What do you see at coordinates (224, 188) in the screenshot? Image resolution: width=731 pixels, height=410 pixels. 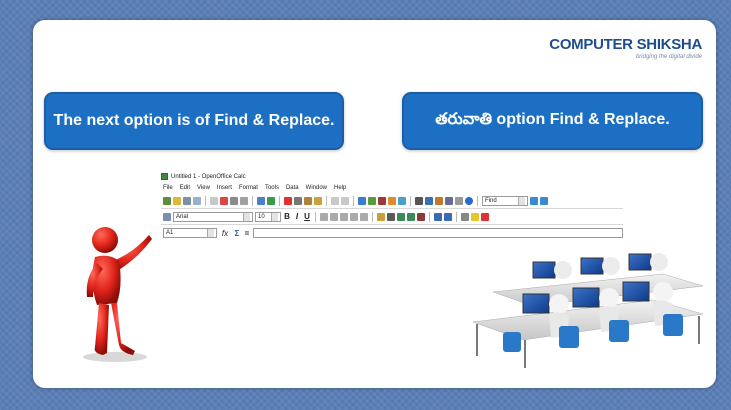 I see `menu-insert: Insert` at bounding box center [224, 188].